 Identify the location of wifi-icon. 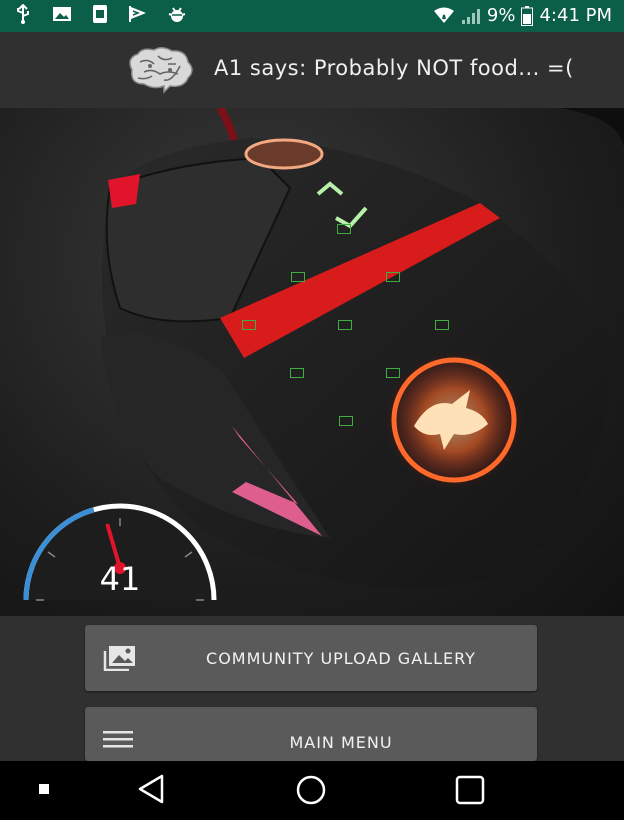
(444, 16).